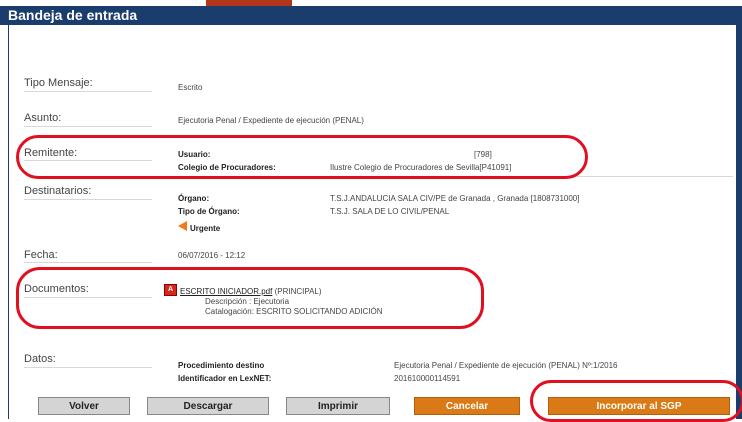 Image resolution: width=742 pixels, height=422 pixels. What do you see at coordinates (739, 212) in the screenshot?
I see `right-border` at bounding box center [739, 212].